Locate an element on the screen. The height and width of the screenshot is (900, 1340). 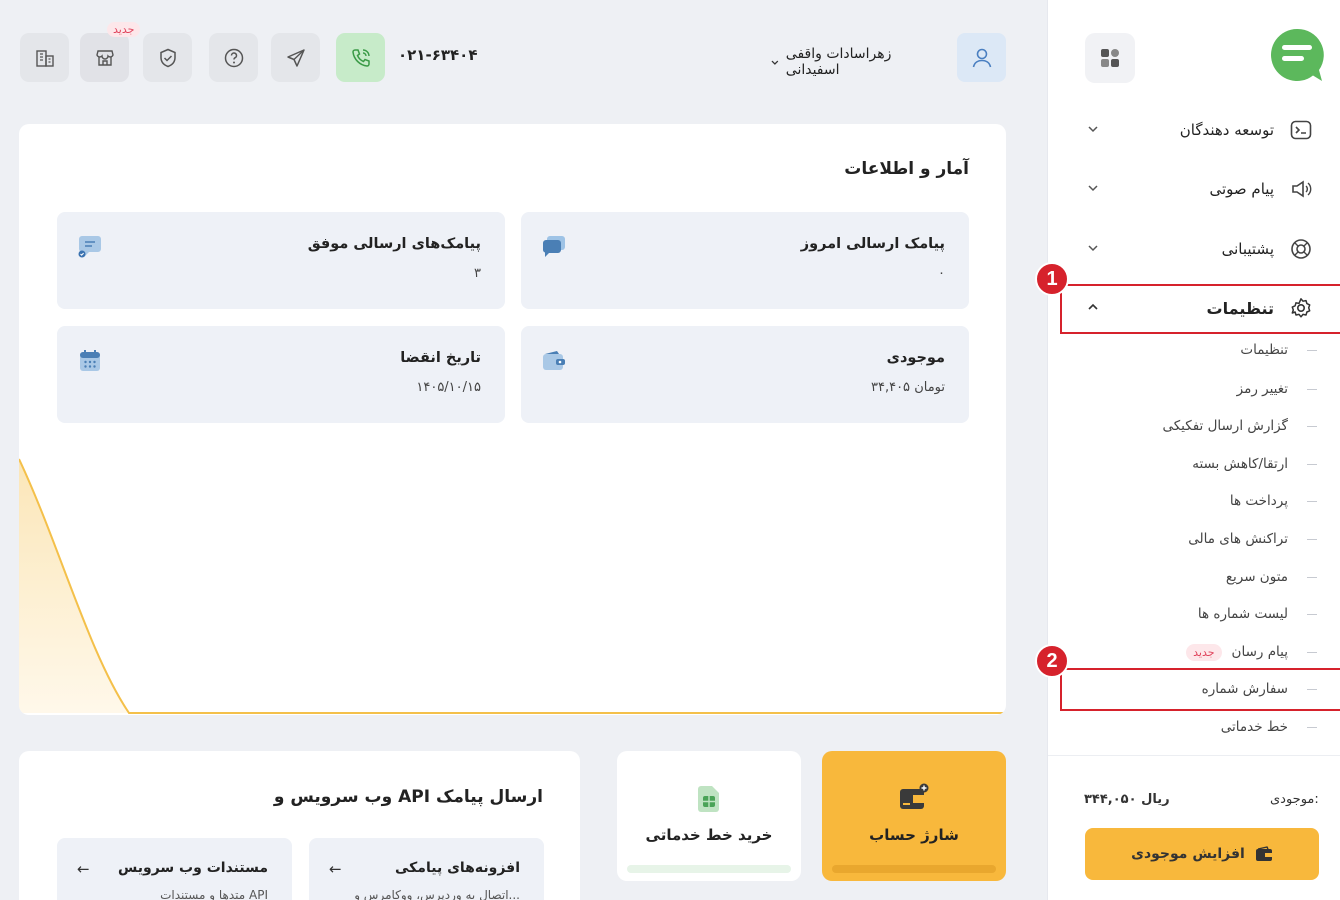
stat-card-delivered: پیامک‌های ارسالی موفق ۳ is located at coordinates (281, 260).